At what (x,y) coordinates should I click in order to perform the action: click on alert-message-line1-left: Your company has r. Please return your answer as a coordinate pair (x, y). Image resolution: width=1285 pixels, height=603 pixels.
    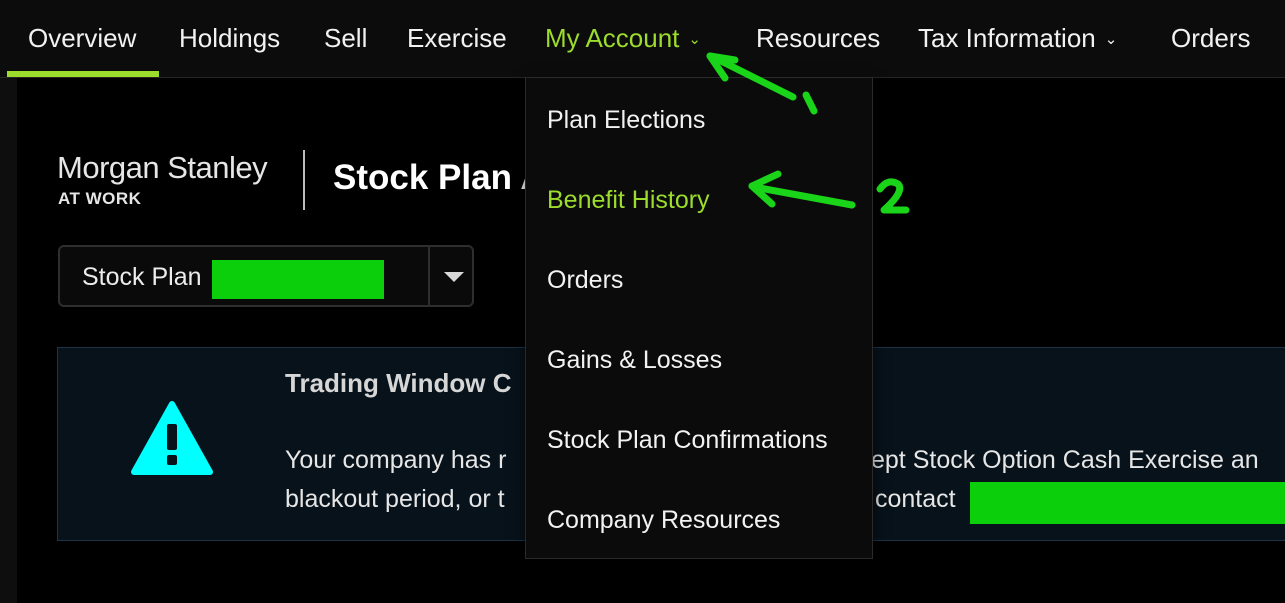
    Looking at the image, I should click on (396, 460).